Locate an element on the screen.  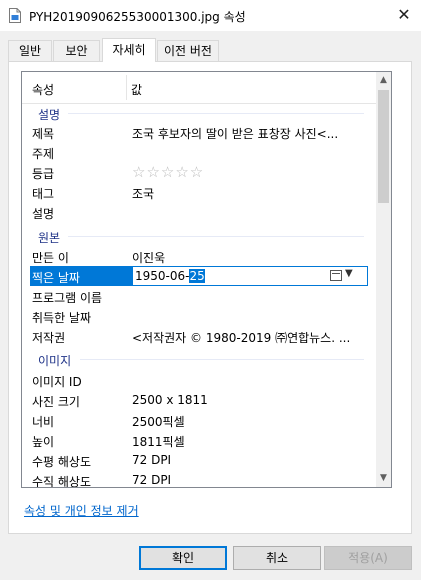
ok-button: 확인 is located at coordinates (183, 558).